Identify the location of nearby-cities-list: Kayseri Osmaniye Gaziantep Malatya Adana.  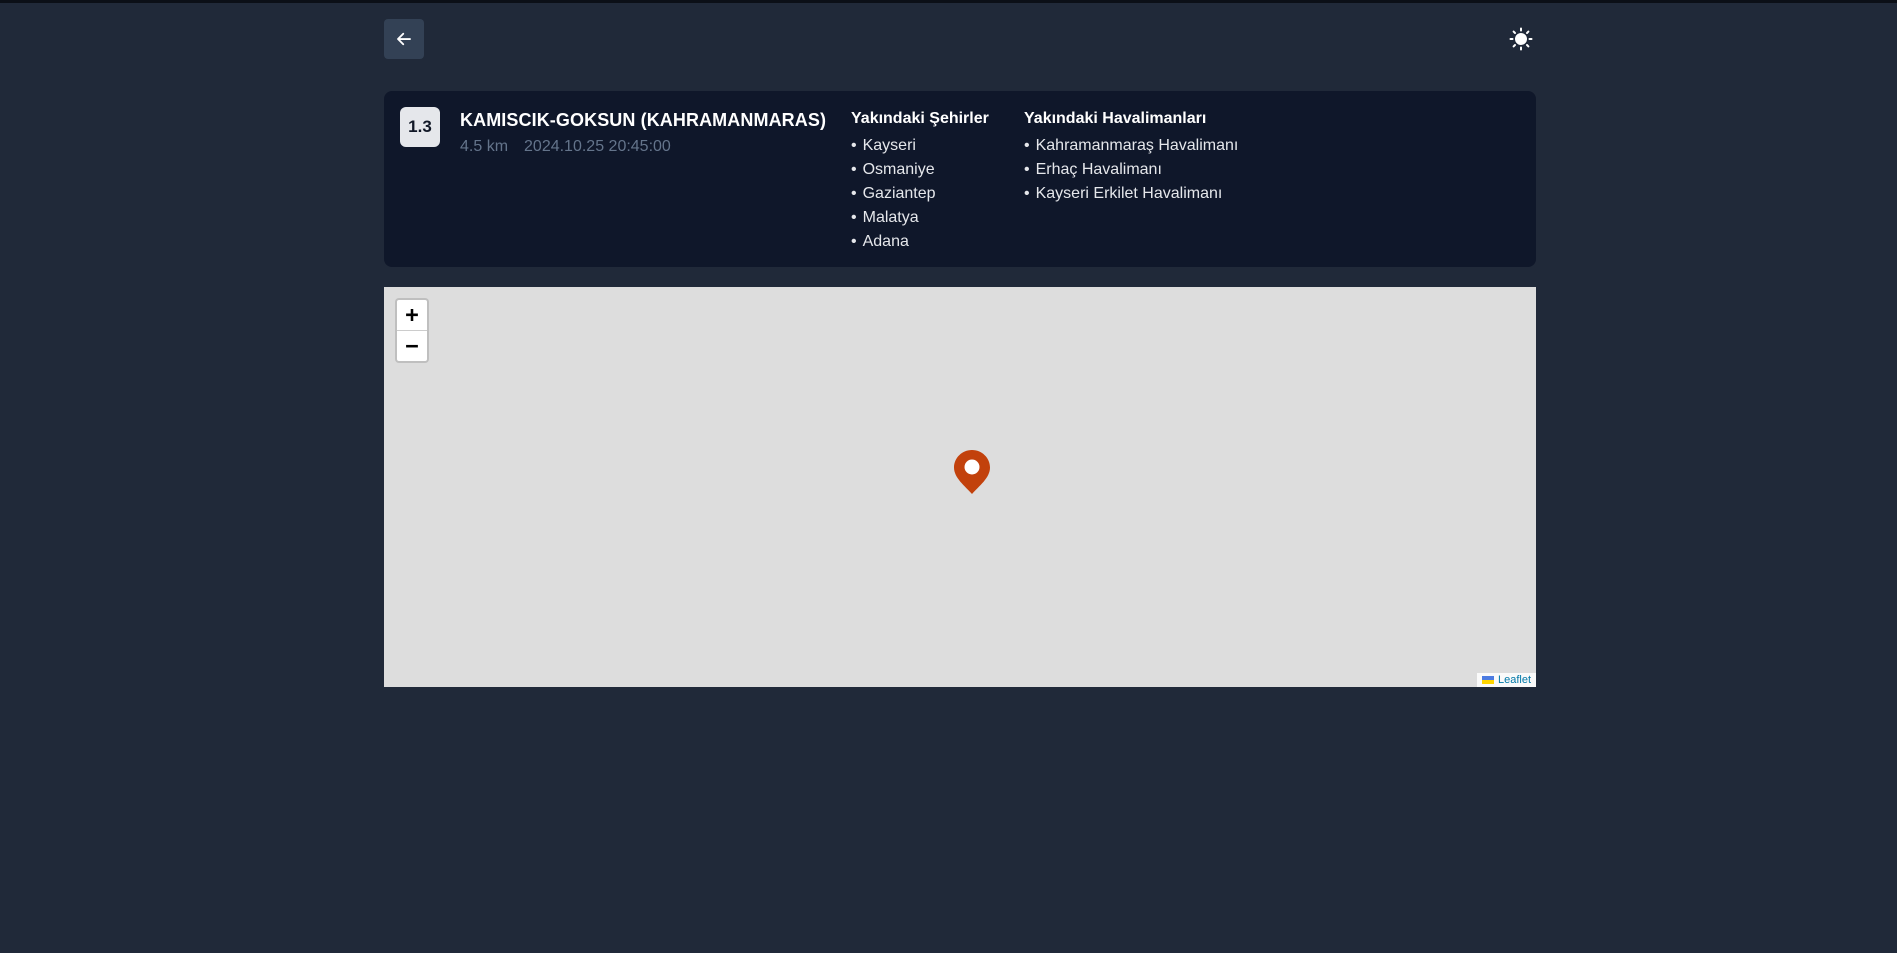
(920, 194).